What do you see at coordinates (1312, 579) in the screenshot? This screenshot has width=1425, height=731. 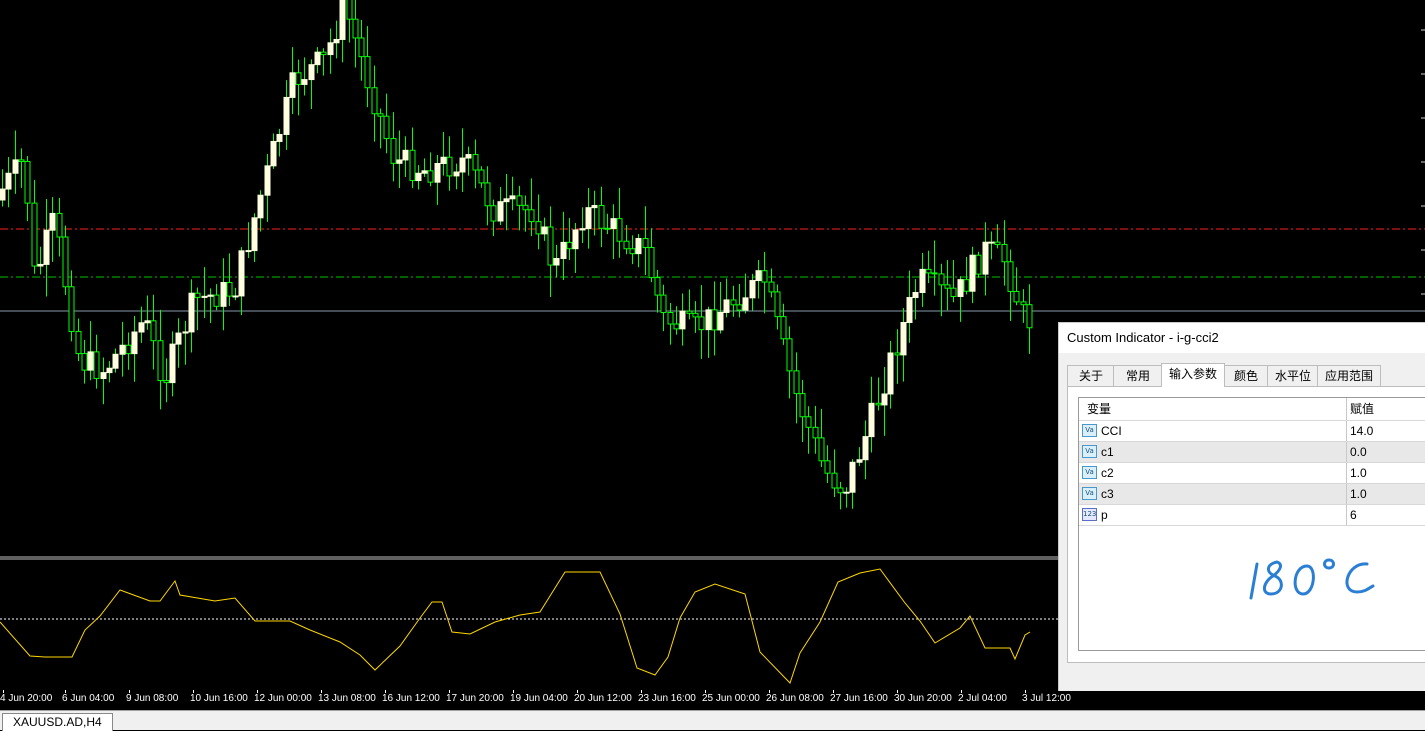 I see `handwritten-annotation` at bounding box center [1312, 579].